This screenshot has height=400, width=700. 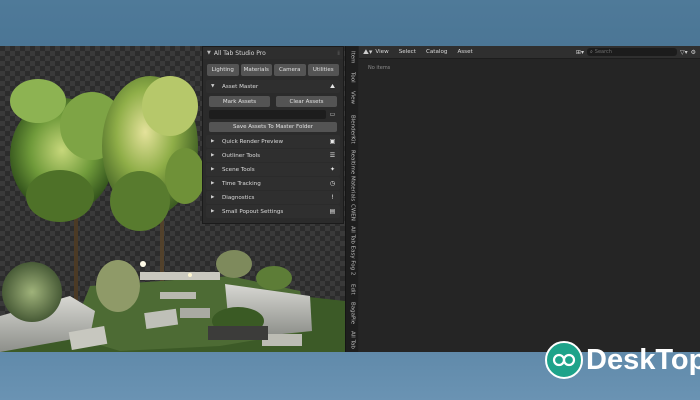 I want to click on asset-master-icon: ⛰, so click(x=332, y=86).